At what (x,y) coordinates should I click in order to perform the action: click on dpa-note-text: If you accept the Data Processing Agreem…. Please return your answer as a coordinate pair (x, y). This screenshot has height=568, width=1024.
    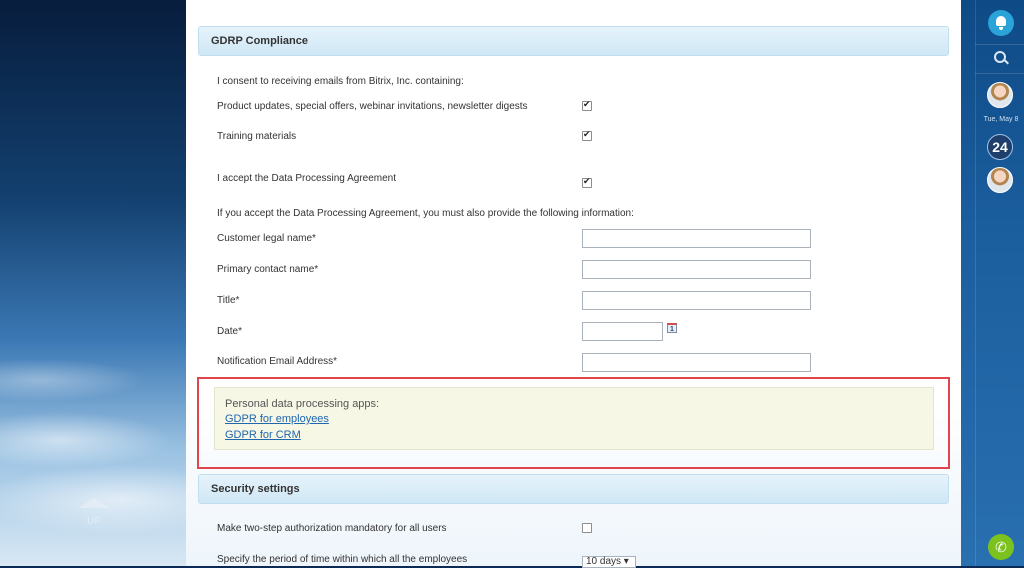
    Looking at the image, I should click on (425, 213).